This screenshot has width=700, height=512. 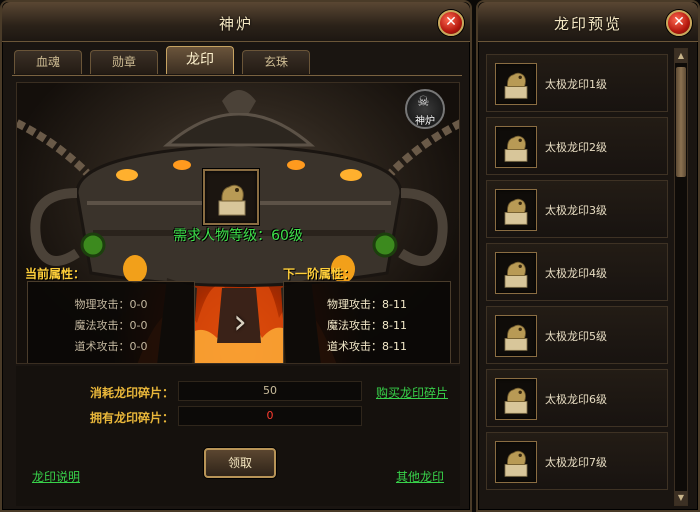 I want to click on list-item: 太极龙印7级, so click(x=577, y=461).